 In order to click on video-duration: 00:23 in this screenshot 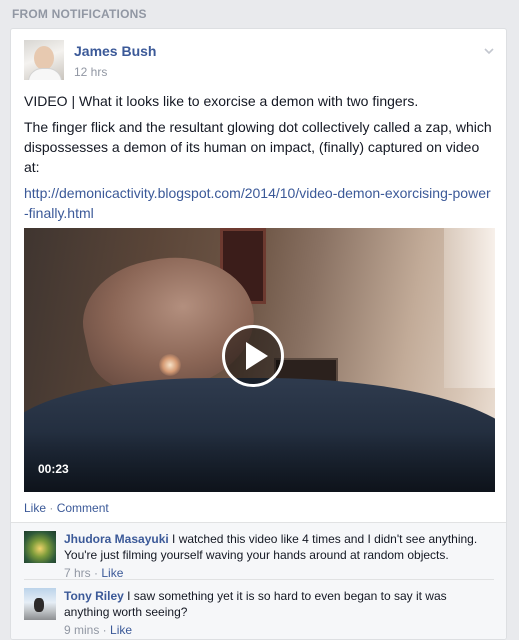, I will do `click(53, 469)`.